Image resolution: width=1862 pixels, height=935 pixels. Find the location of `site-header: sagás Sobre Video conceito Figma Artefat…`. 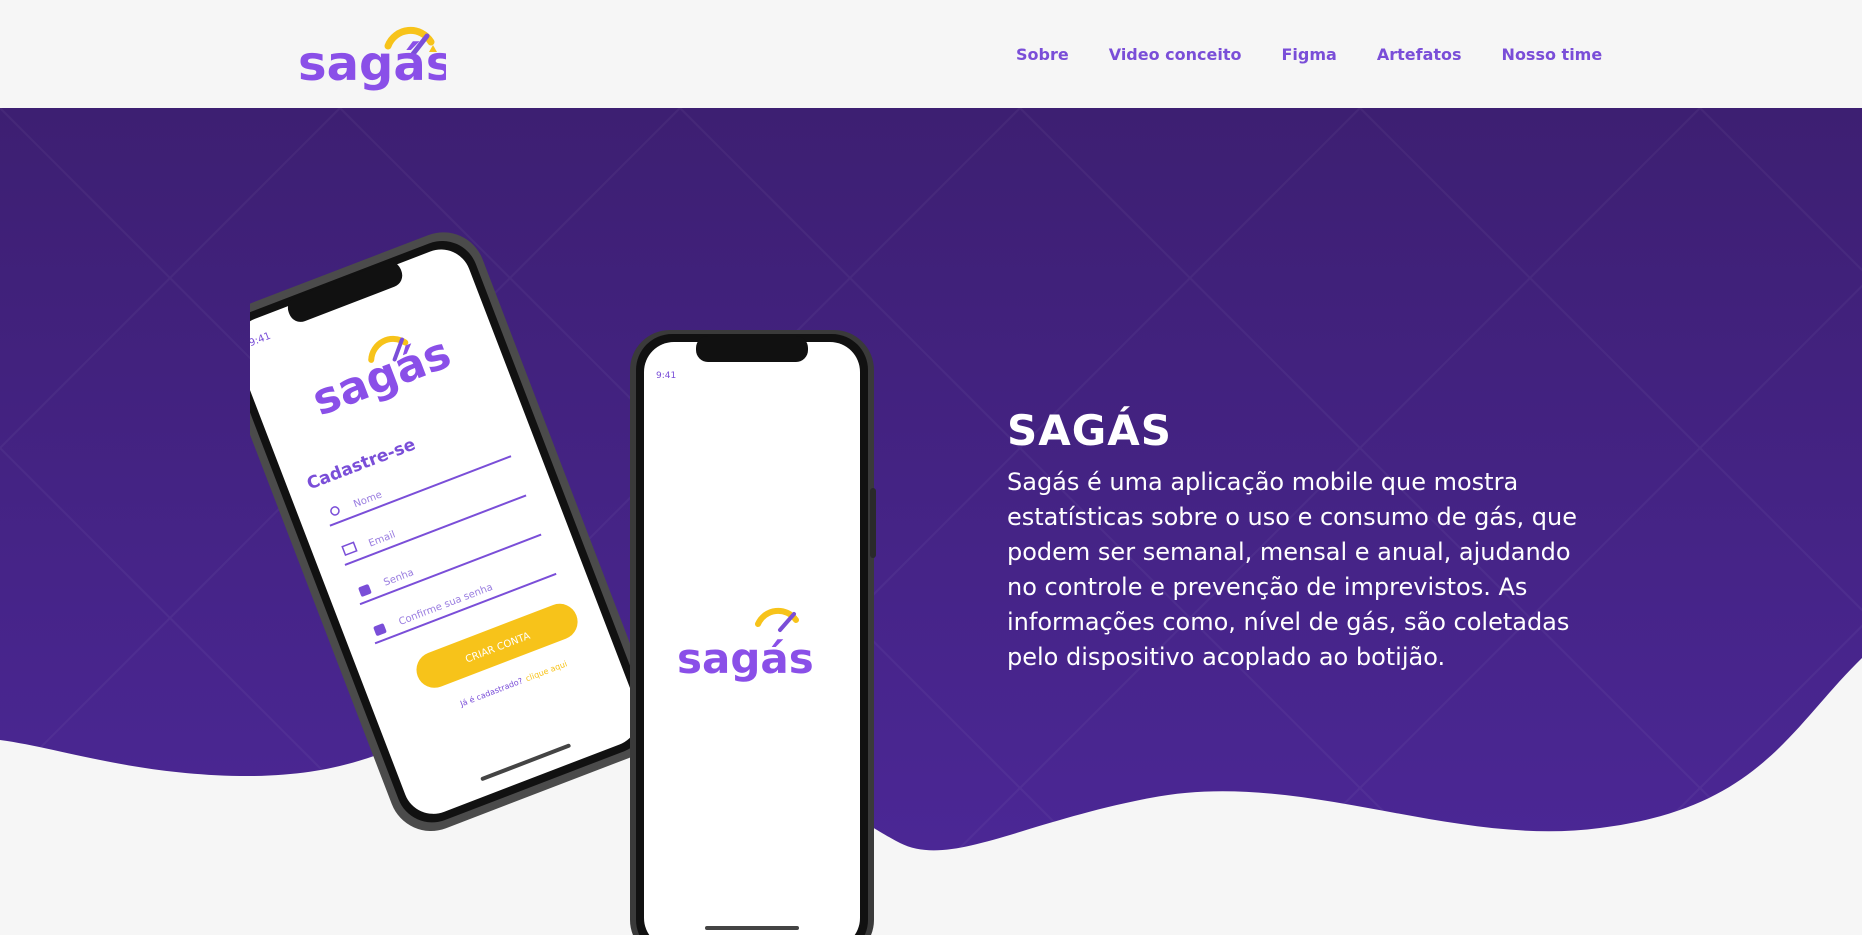

site-header: sagás Sobre Video conceito Figma Artefat… is located at coordinates (931, 54).